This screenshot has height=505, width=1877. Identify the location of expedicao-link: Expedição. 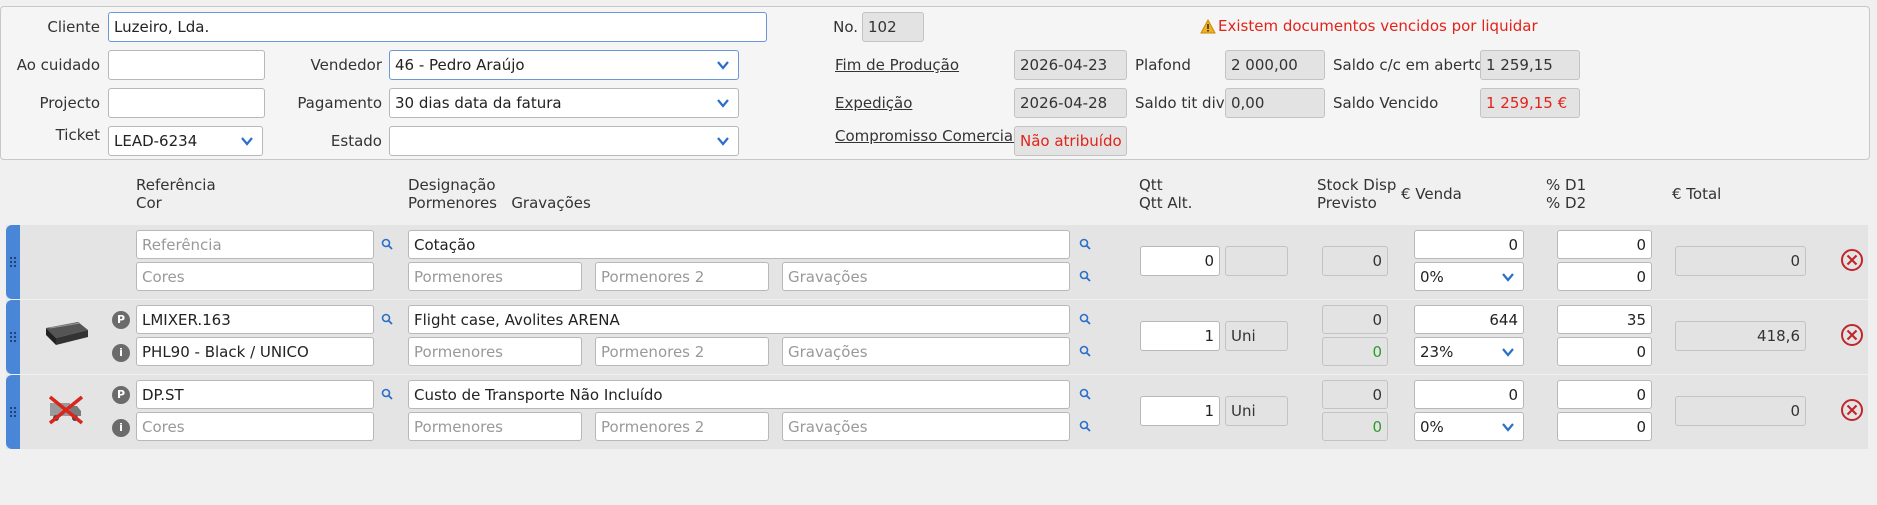
(873, 103).